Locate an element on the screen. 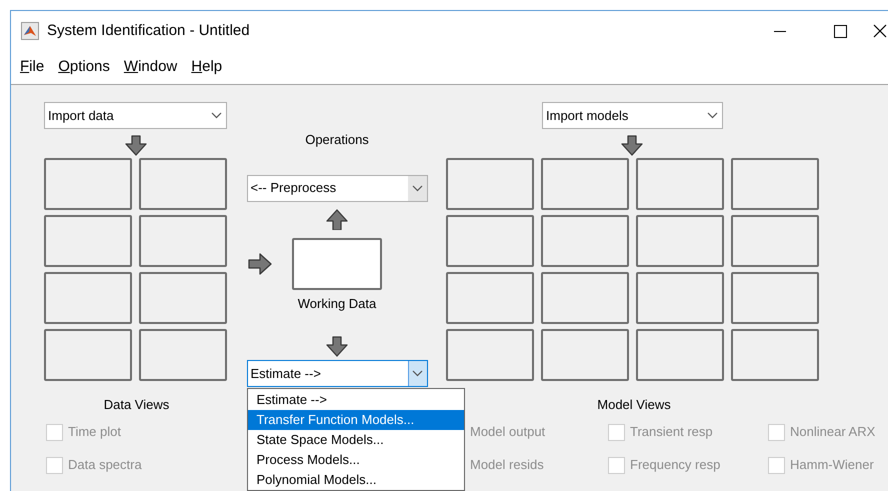  slot-label: Working Data is located at coordinates (337, 303).